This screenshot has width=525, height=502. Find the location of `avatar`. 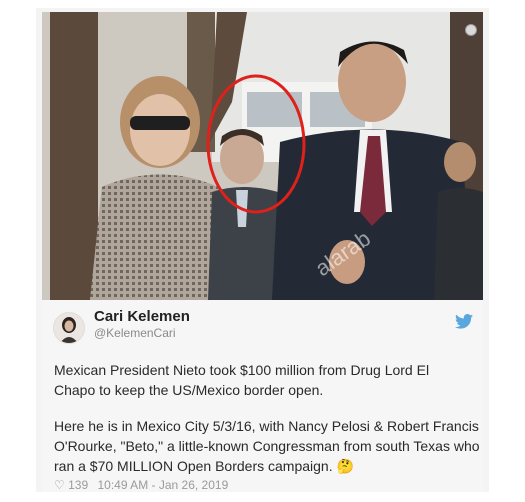

avatar is located at coordinates (69, 328).